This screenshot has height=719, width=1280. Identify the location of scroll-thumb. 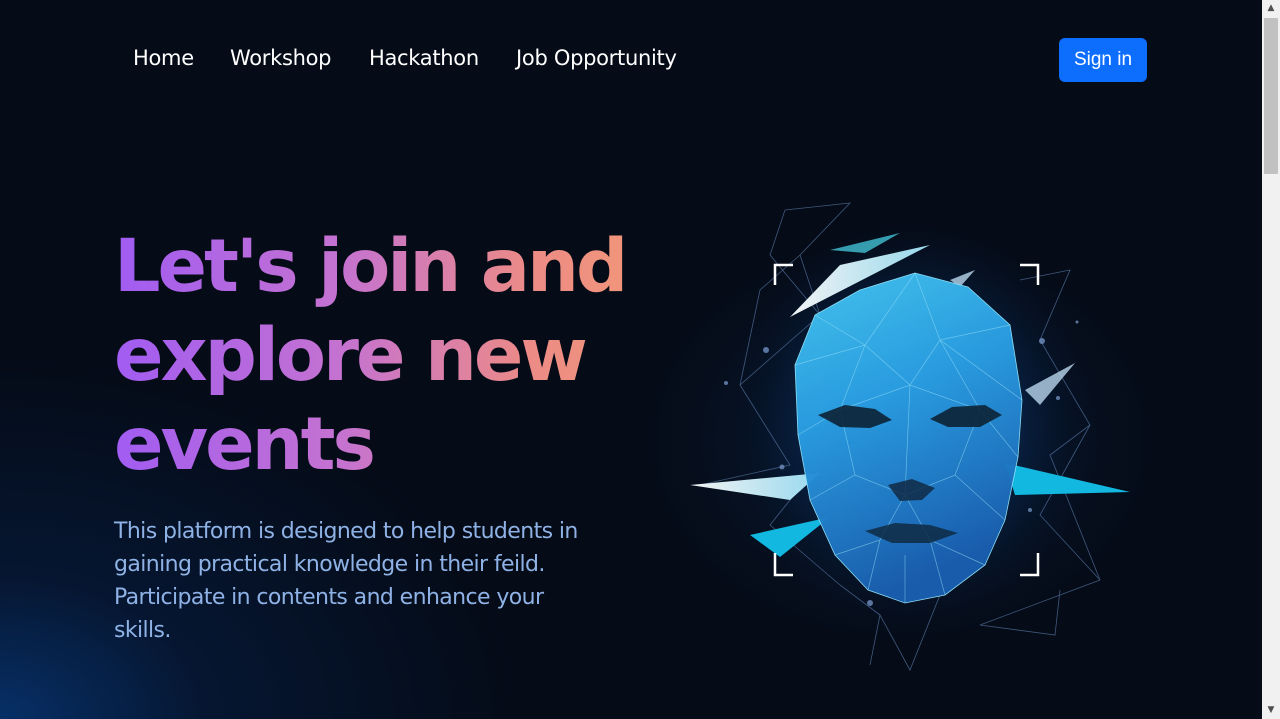
(1271, 96).